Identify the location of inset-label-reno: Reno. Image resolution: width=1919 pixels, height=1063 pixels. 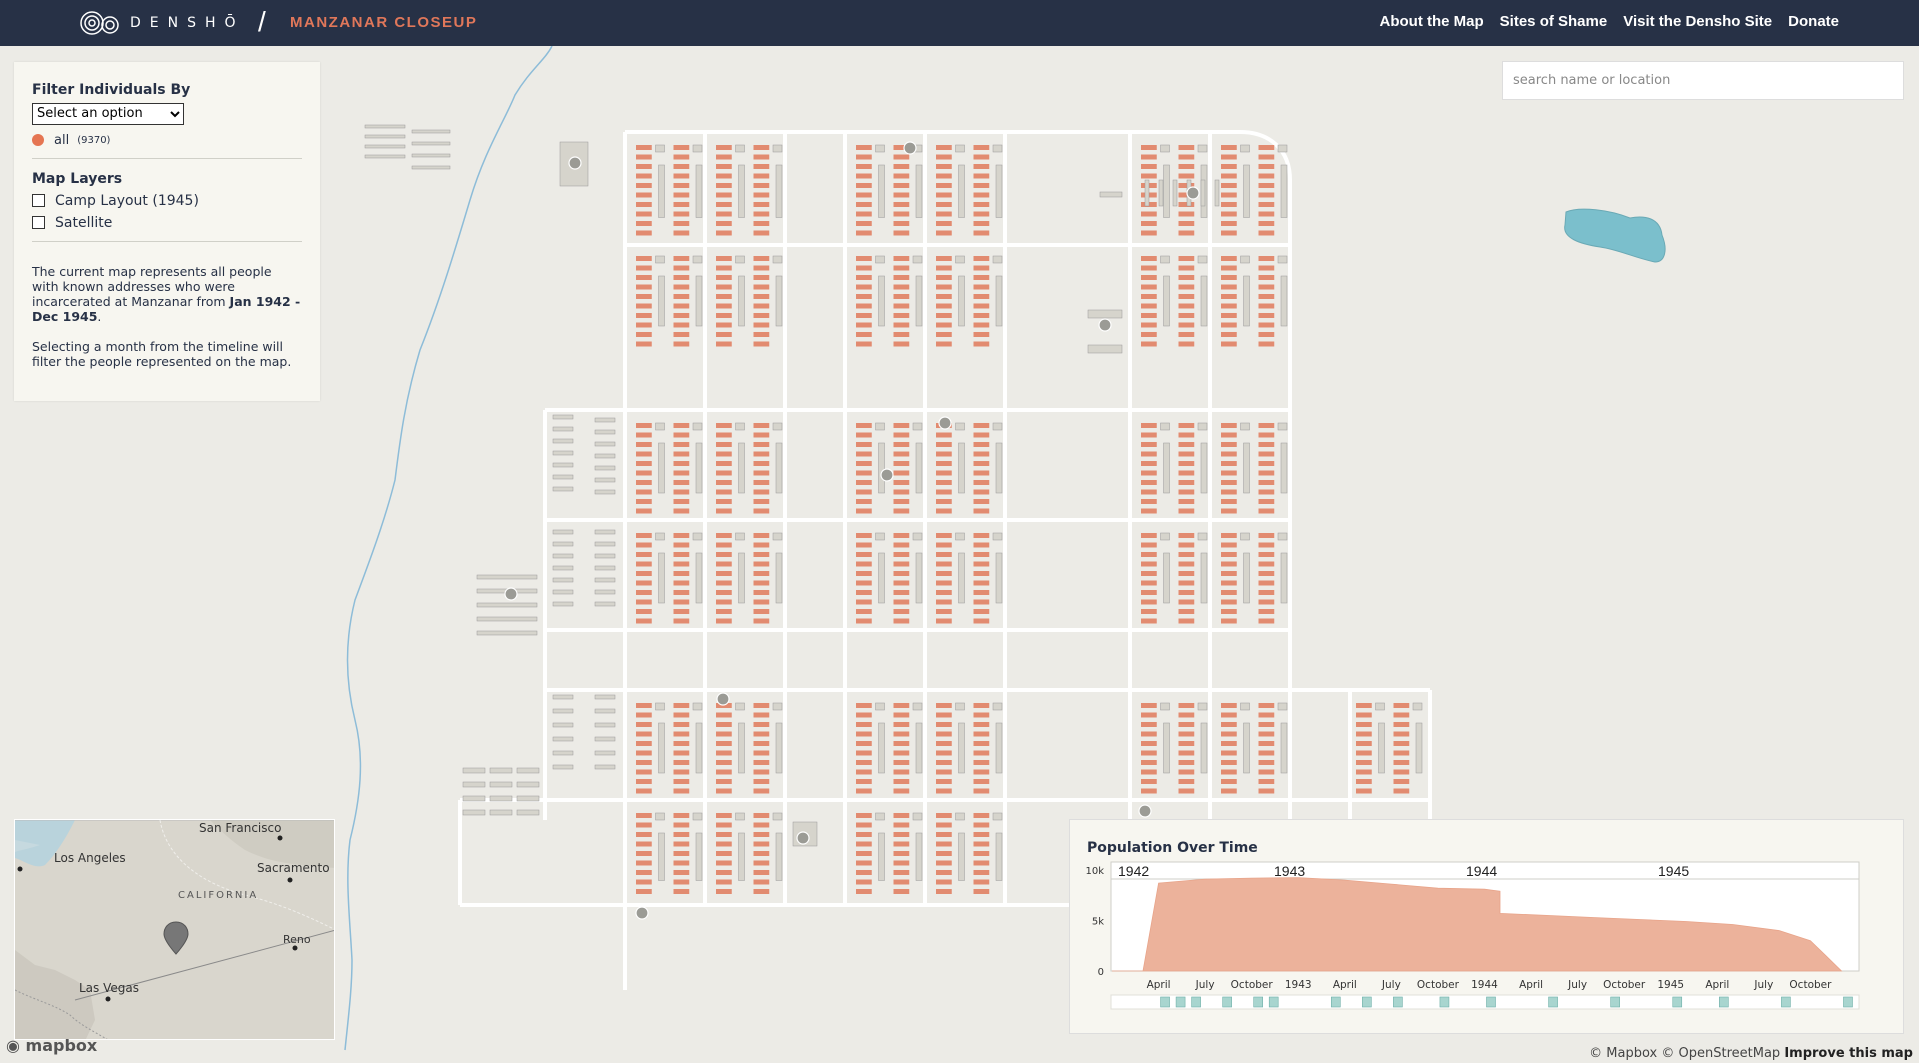
(297, 939).